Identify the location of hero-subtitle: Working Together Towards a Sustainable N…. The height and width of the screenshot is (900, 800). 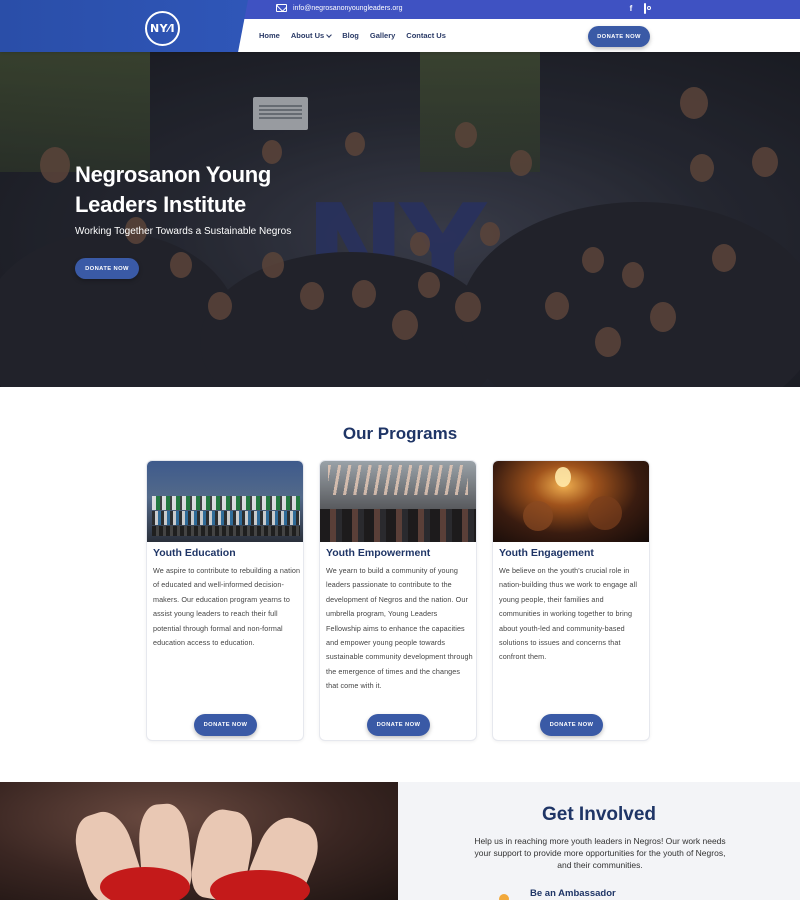
(183, 231).